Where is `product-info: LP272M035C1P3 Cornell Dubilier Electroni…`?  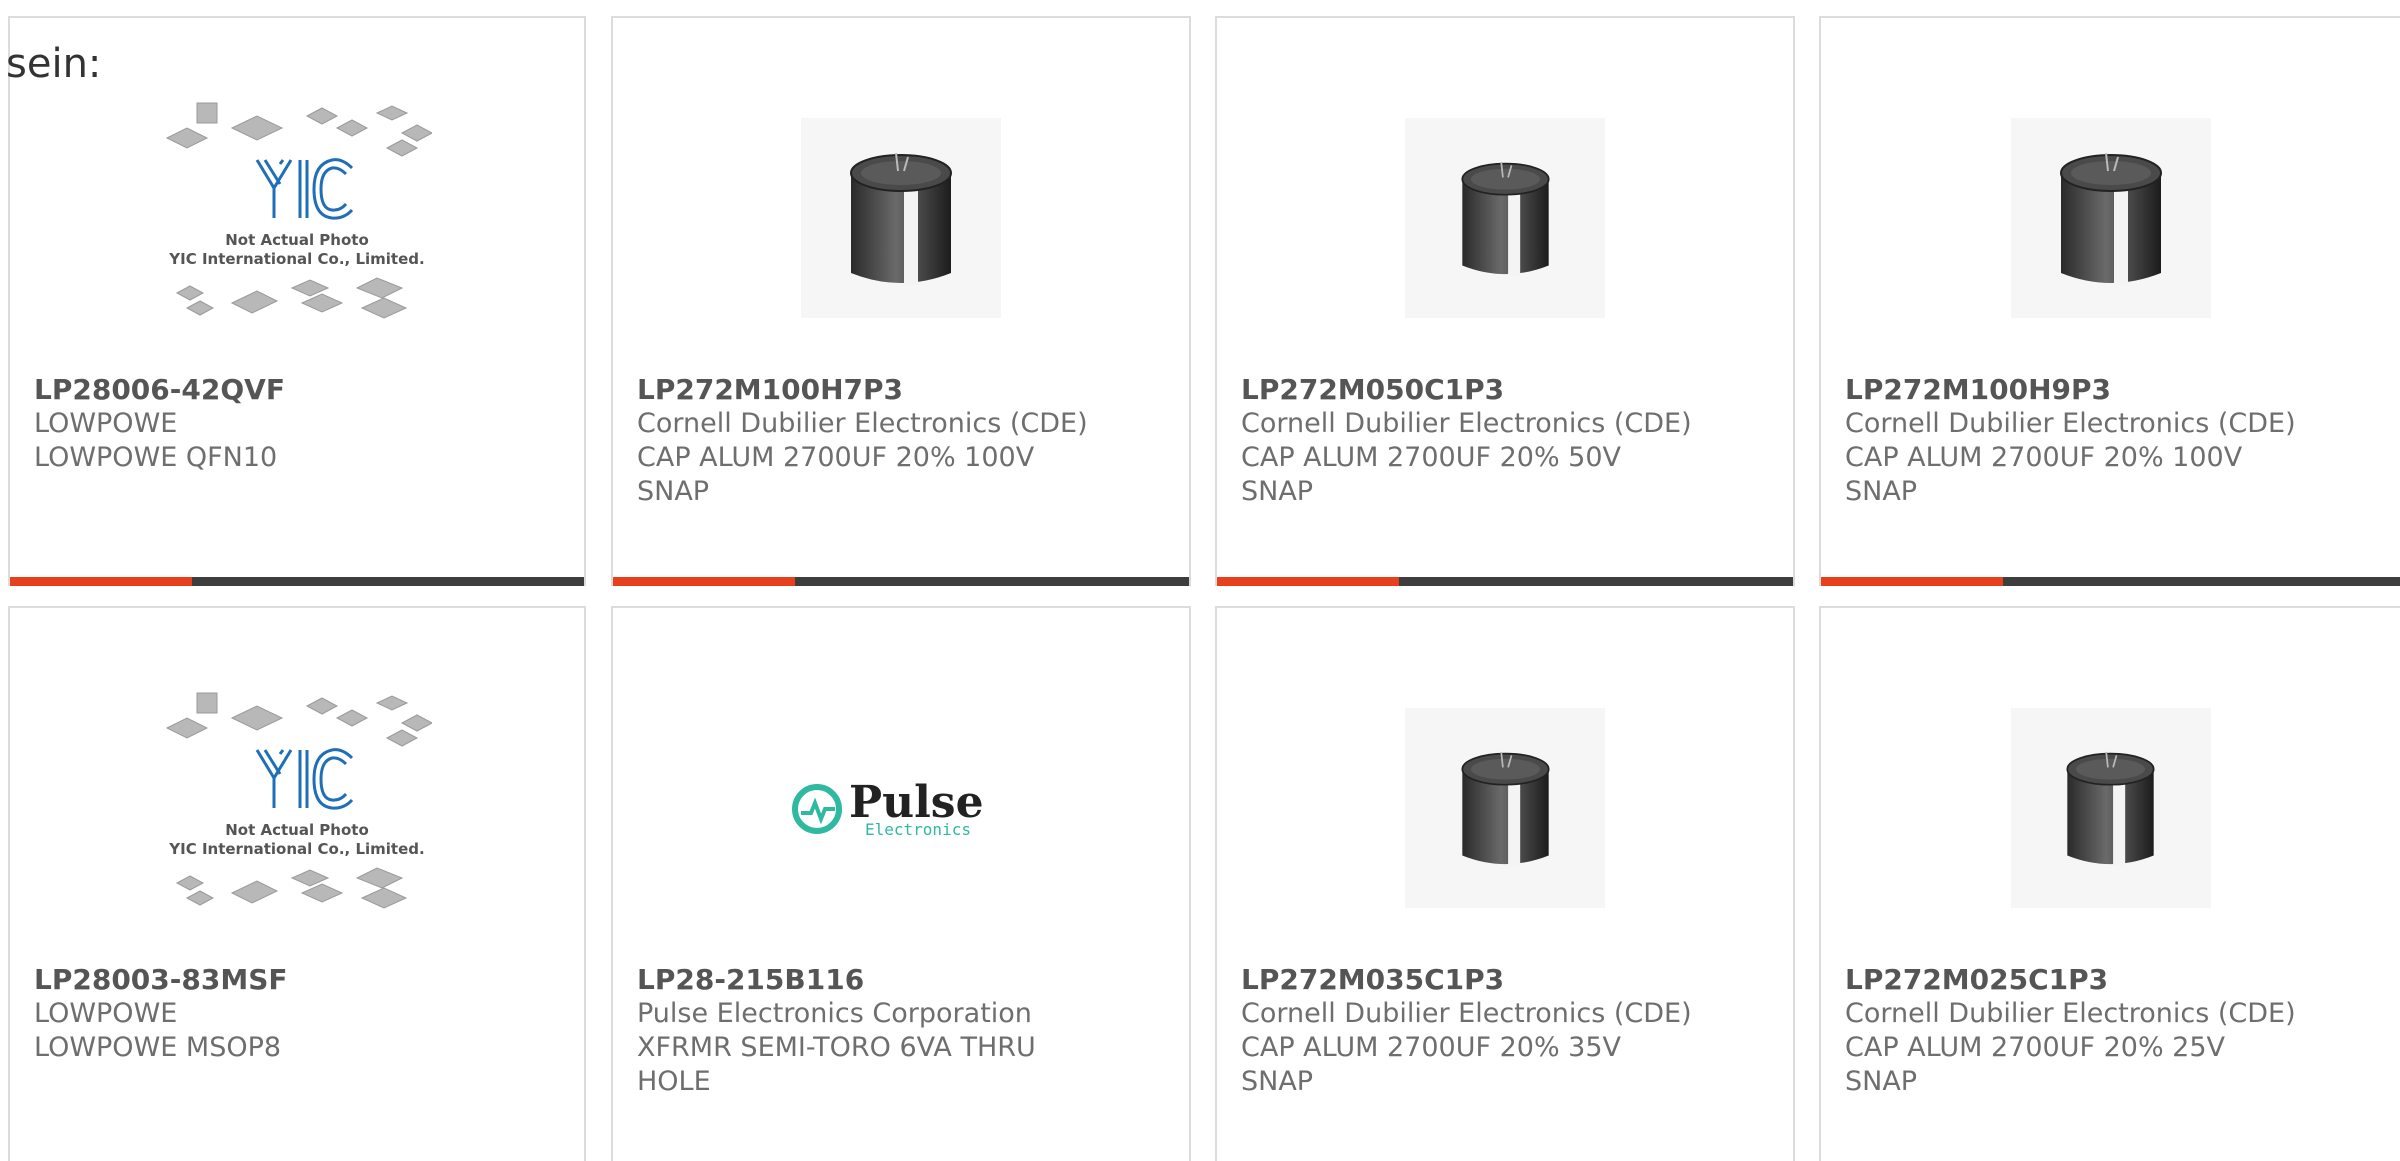
product-info: LP272M035C1P3 Cornell Dubilier Electroni… is located at coordinates (1507, 1031).